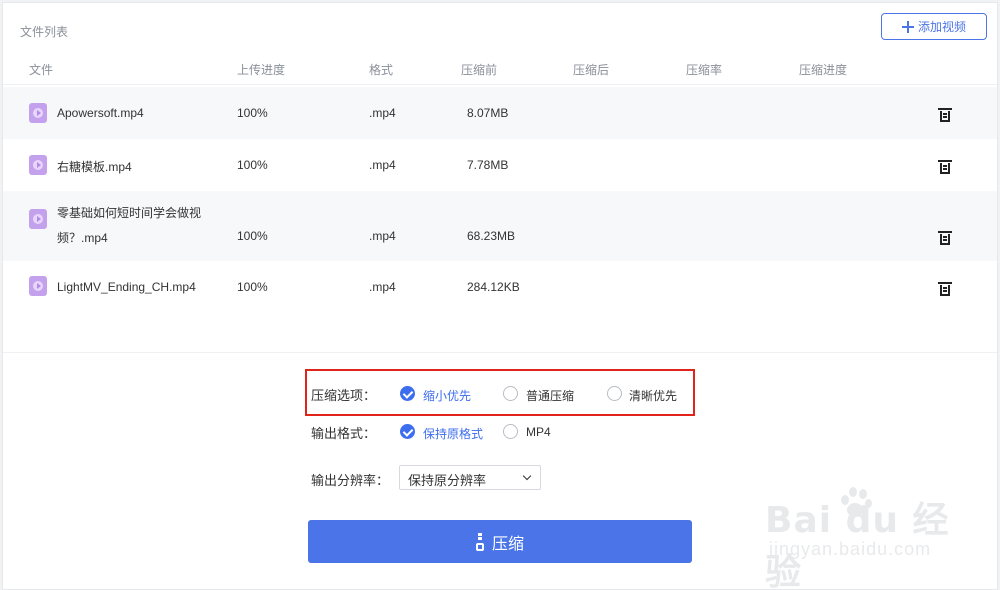  I want to click on table-header: 文件 上传进度 格式 压缩前 压缩后 压缩率 压缩进度, so click(500, 70).